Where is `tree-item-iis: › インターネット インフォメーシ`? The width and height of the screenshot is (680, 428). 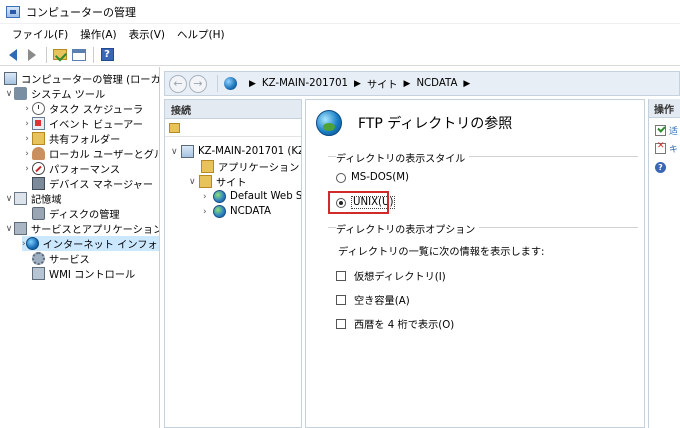 tree-item-iis: › インターネット インフォメーシ is located at coordinates (90, 243).